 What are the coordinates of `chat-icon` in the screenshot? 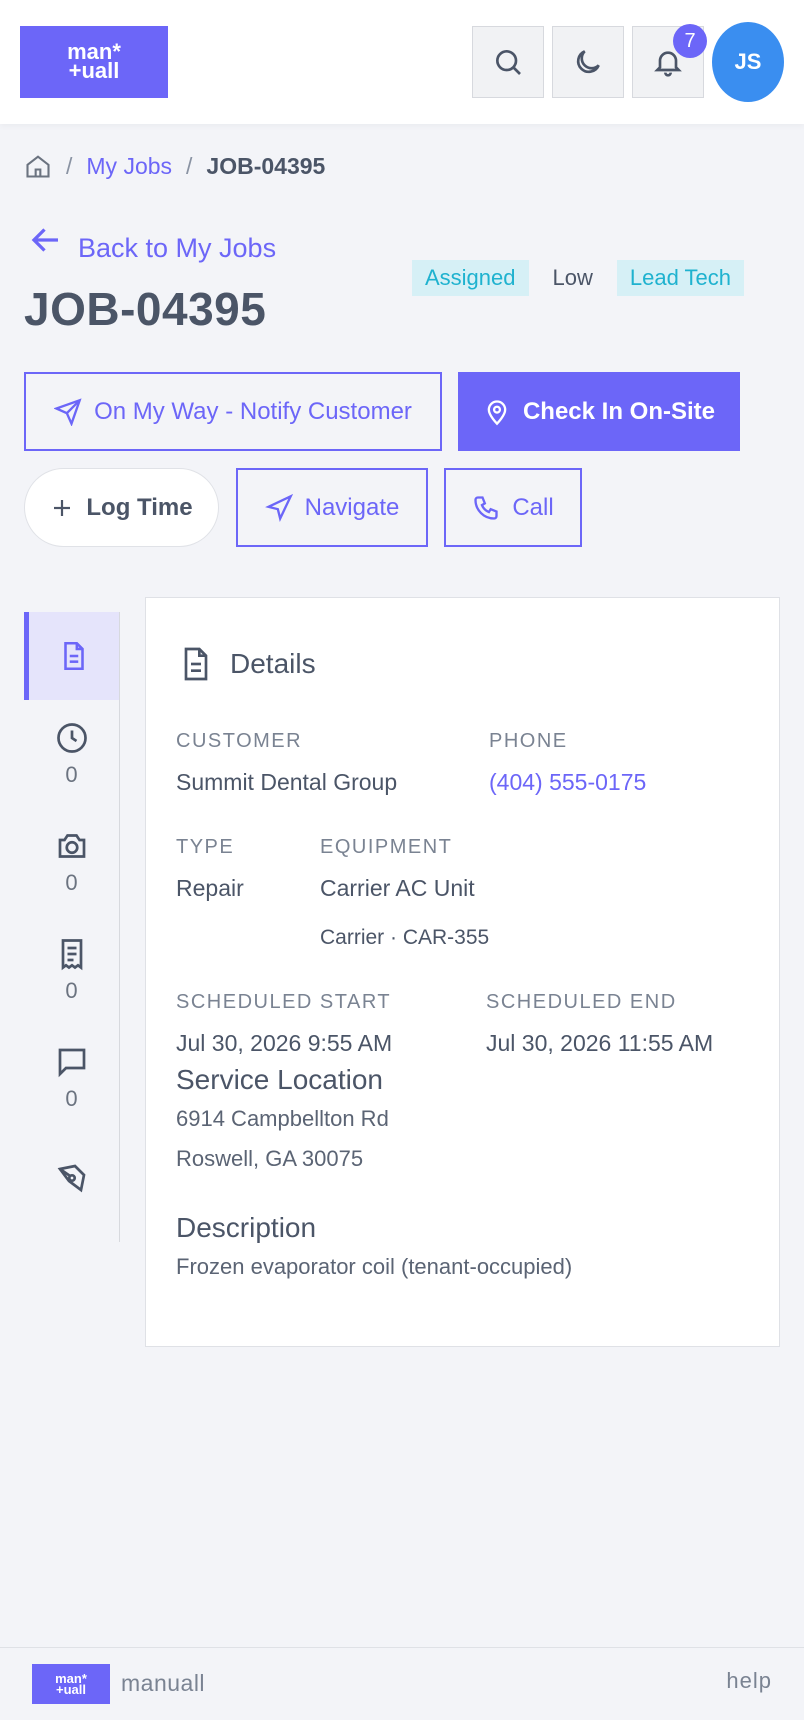 It's located at (71, 1063).